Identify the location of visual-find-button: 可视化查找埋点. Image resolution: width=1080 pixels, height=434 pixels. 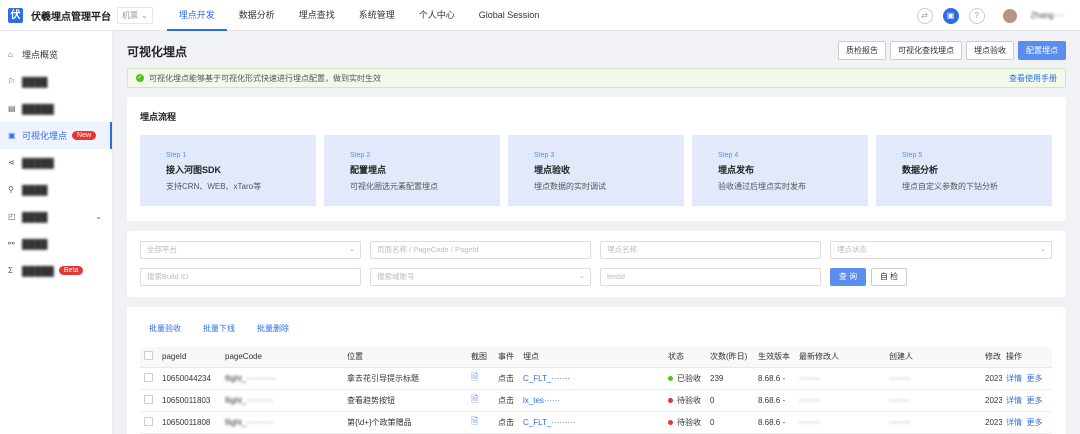
(926, 50).